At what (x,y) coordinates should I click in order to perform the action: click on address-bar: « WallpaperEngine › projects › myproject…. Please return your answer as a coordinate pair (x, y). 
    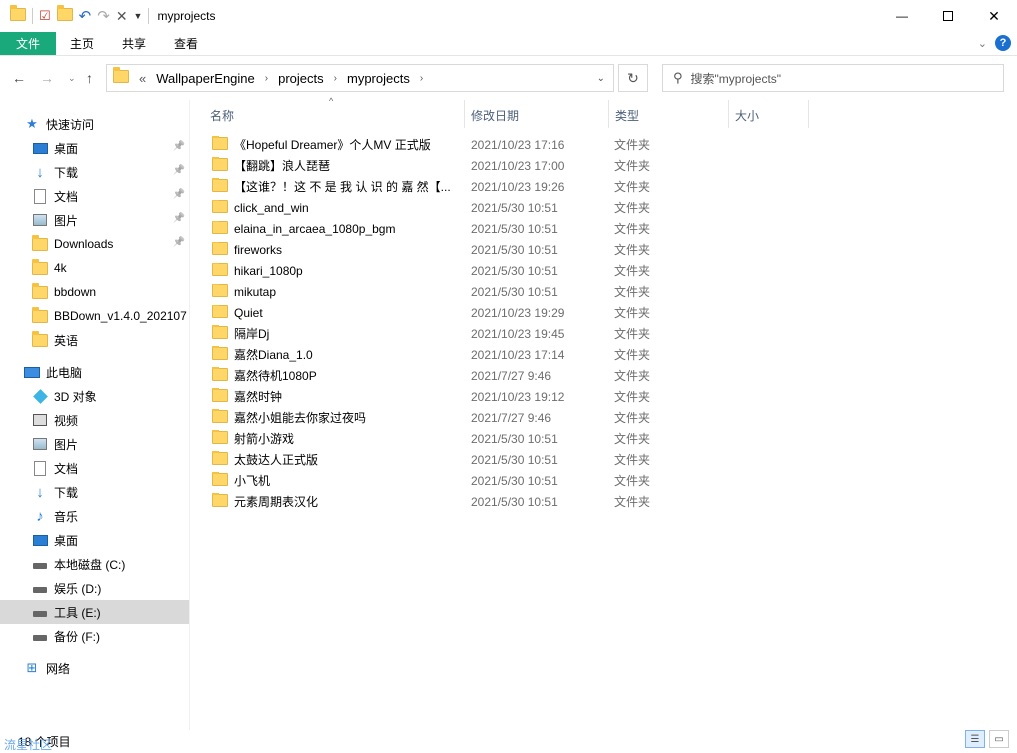
    Looking at the image, I should click on (360, 78).